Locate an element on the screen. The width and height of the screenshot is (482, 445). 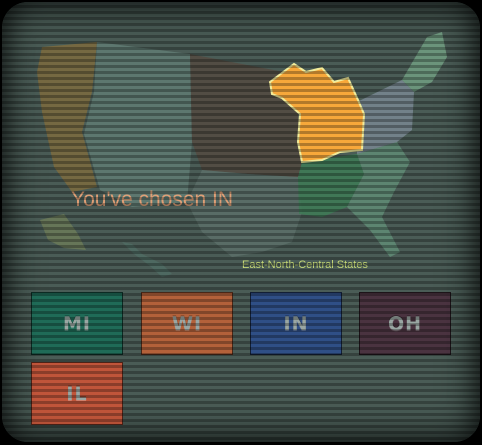
state-button-label: MI is located at coordinates (77, 323).